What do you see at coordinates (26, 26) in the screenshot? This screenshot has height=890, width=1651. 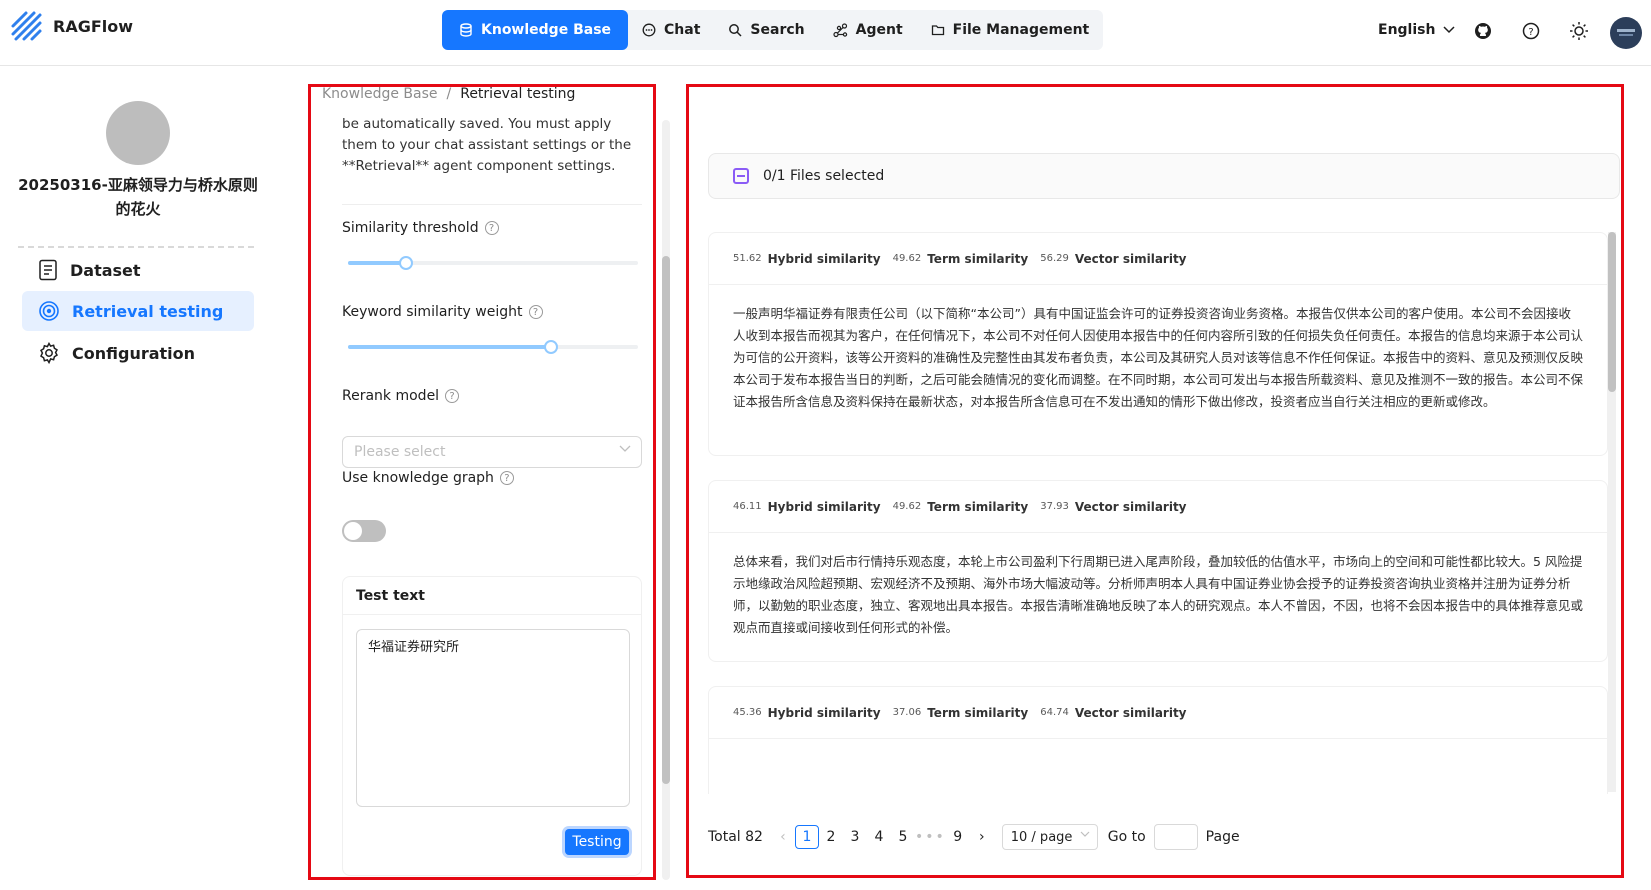 I see `ragflow-logo-icon` at bounding box center [26, 26].